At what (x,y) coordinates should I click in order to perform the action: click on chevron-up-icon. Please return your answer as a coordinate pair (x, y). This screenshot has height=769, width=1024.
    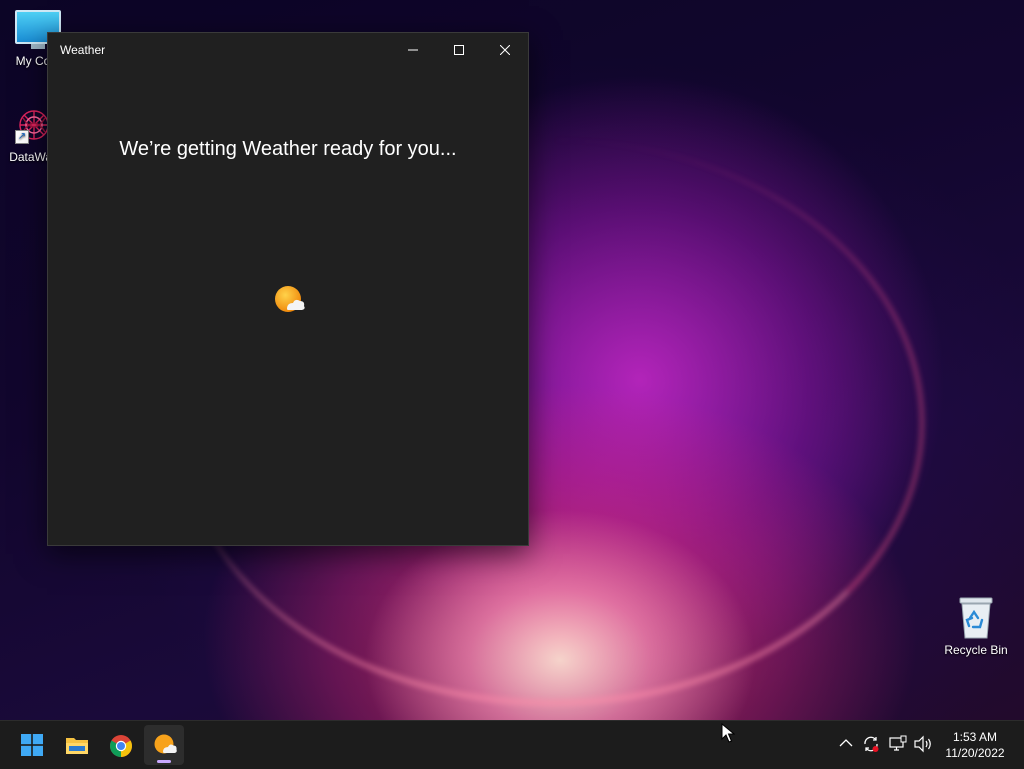
    Looking at the image, I should click on (846, 743).